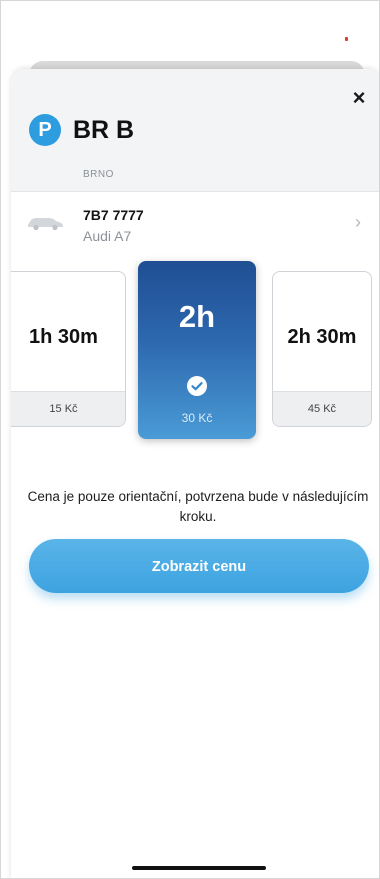  Describe the element at coordinates (197, 418) in the screenshot. I see `duration-price: 30 Kč` at that location.